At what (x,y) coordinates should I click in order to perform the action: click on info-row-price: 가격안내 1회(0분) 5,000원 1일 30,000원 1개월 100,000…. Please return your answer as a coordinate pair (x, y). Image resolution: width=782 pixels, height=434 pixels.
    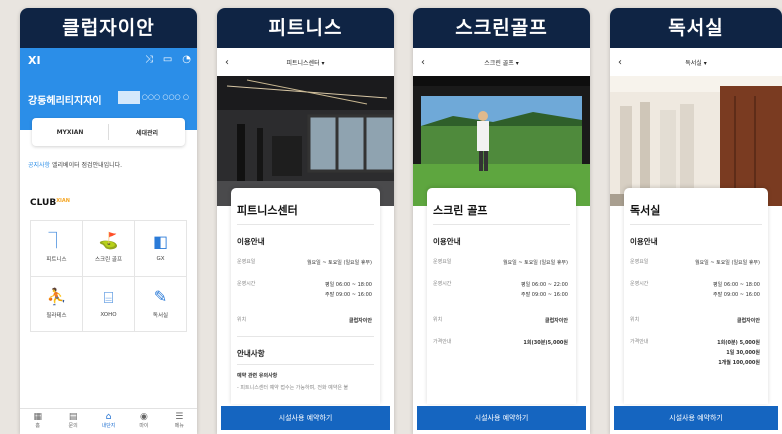
    Looking at the image, I should click on (695, 352).